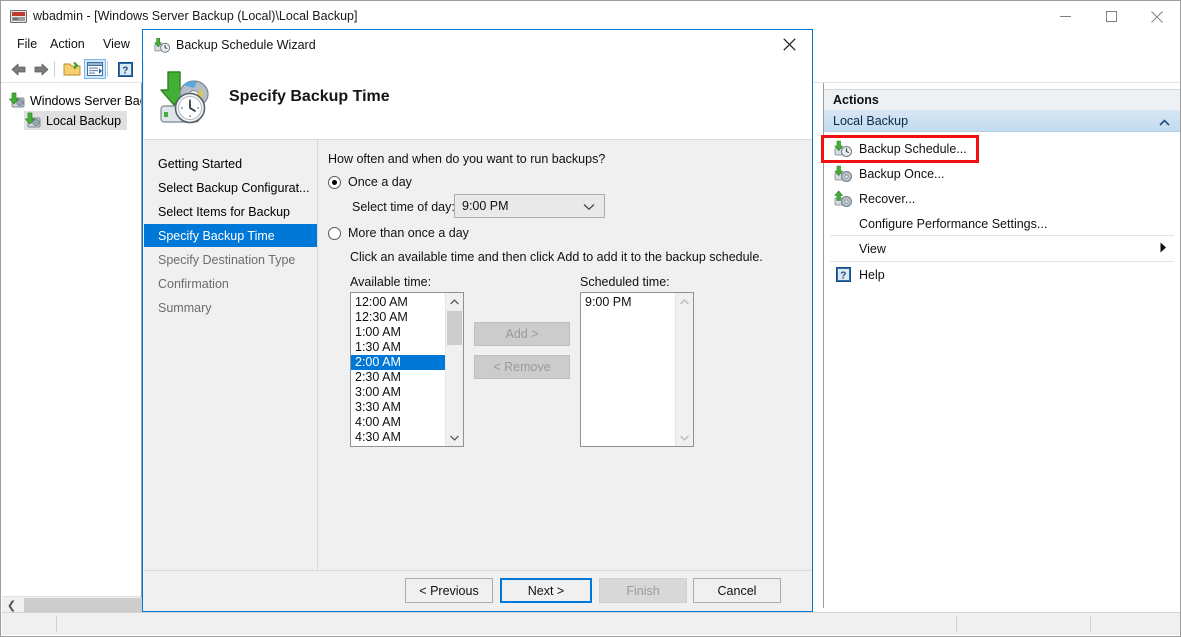 The height and width of the screenshot is (637, 1181). I want to click on finish-button: Finish, so click(643, 590).